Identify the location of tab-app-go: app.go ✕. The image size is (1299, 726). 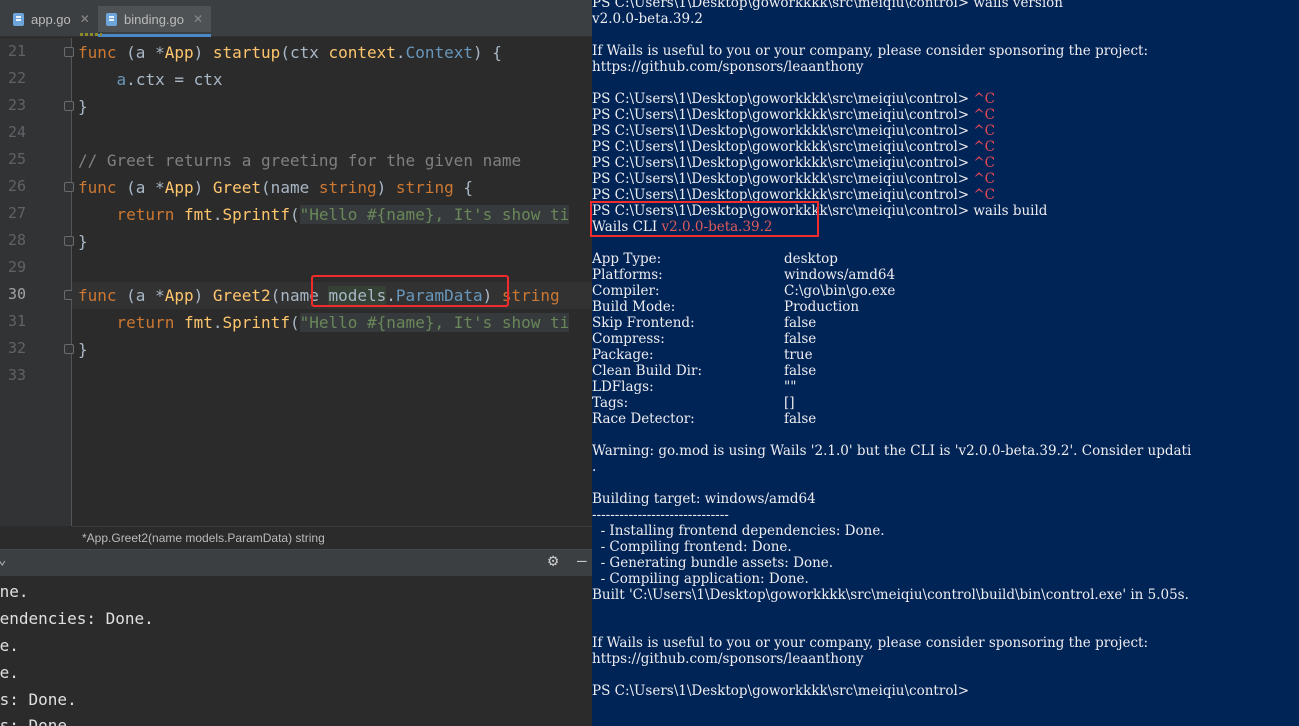
(51, 19).